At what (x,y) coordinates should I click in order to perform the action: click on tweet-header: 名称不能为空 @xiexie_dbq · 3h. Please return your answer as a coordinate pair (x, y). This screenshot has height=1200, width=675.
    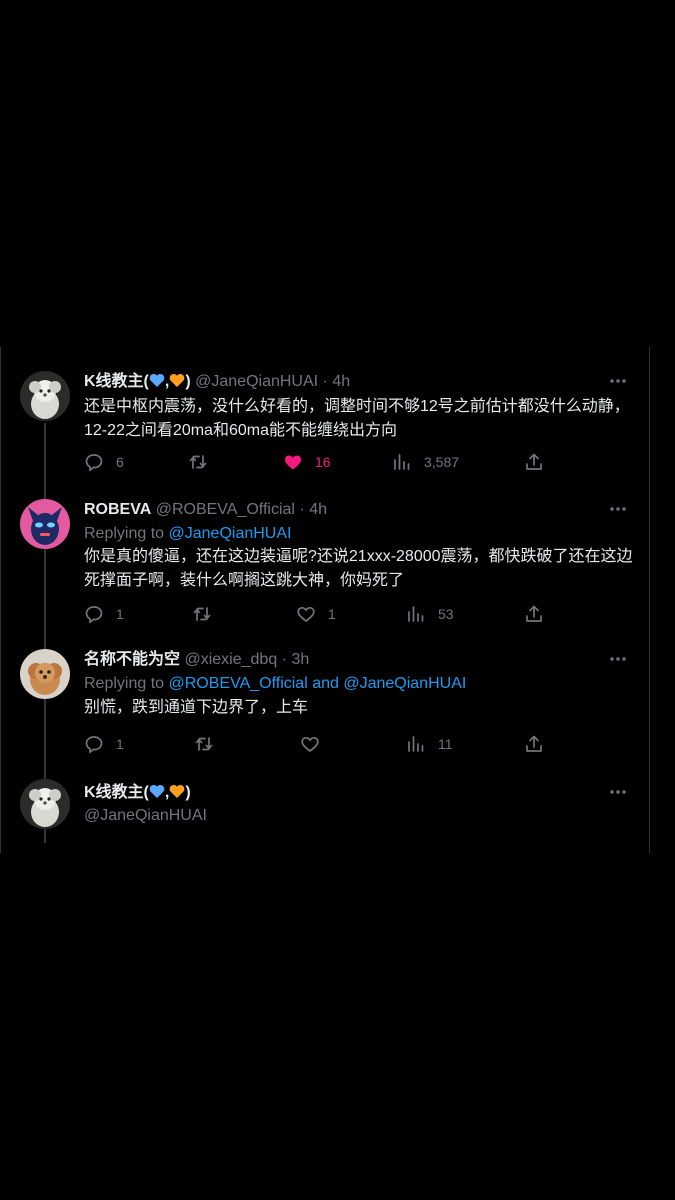
    Looking at the image, I should click on (357, 660).